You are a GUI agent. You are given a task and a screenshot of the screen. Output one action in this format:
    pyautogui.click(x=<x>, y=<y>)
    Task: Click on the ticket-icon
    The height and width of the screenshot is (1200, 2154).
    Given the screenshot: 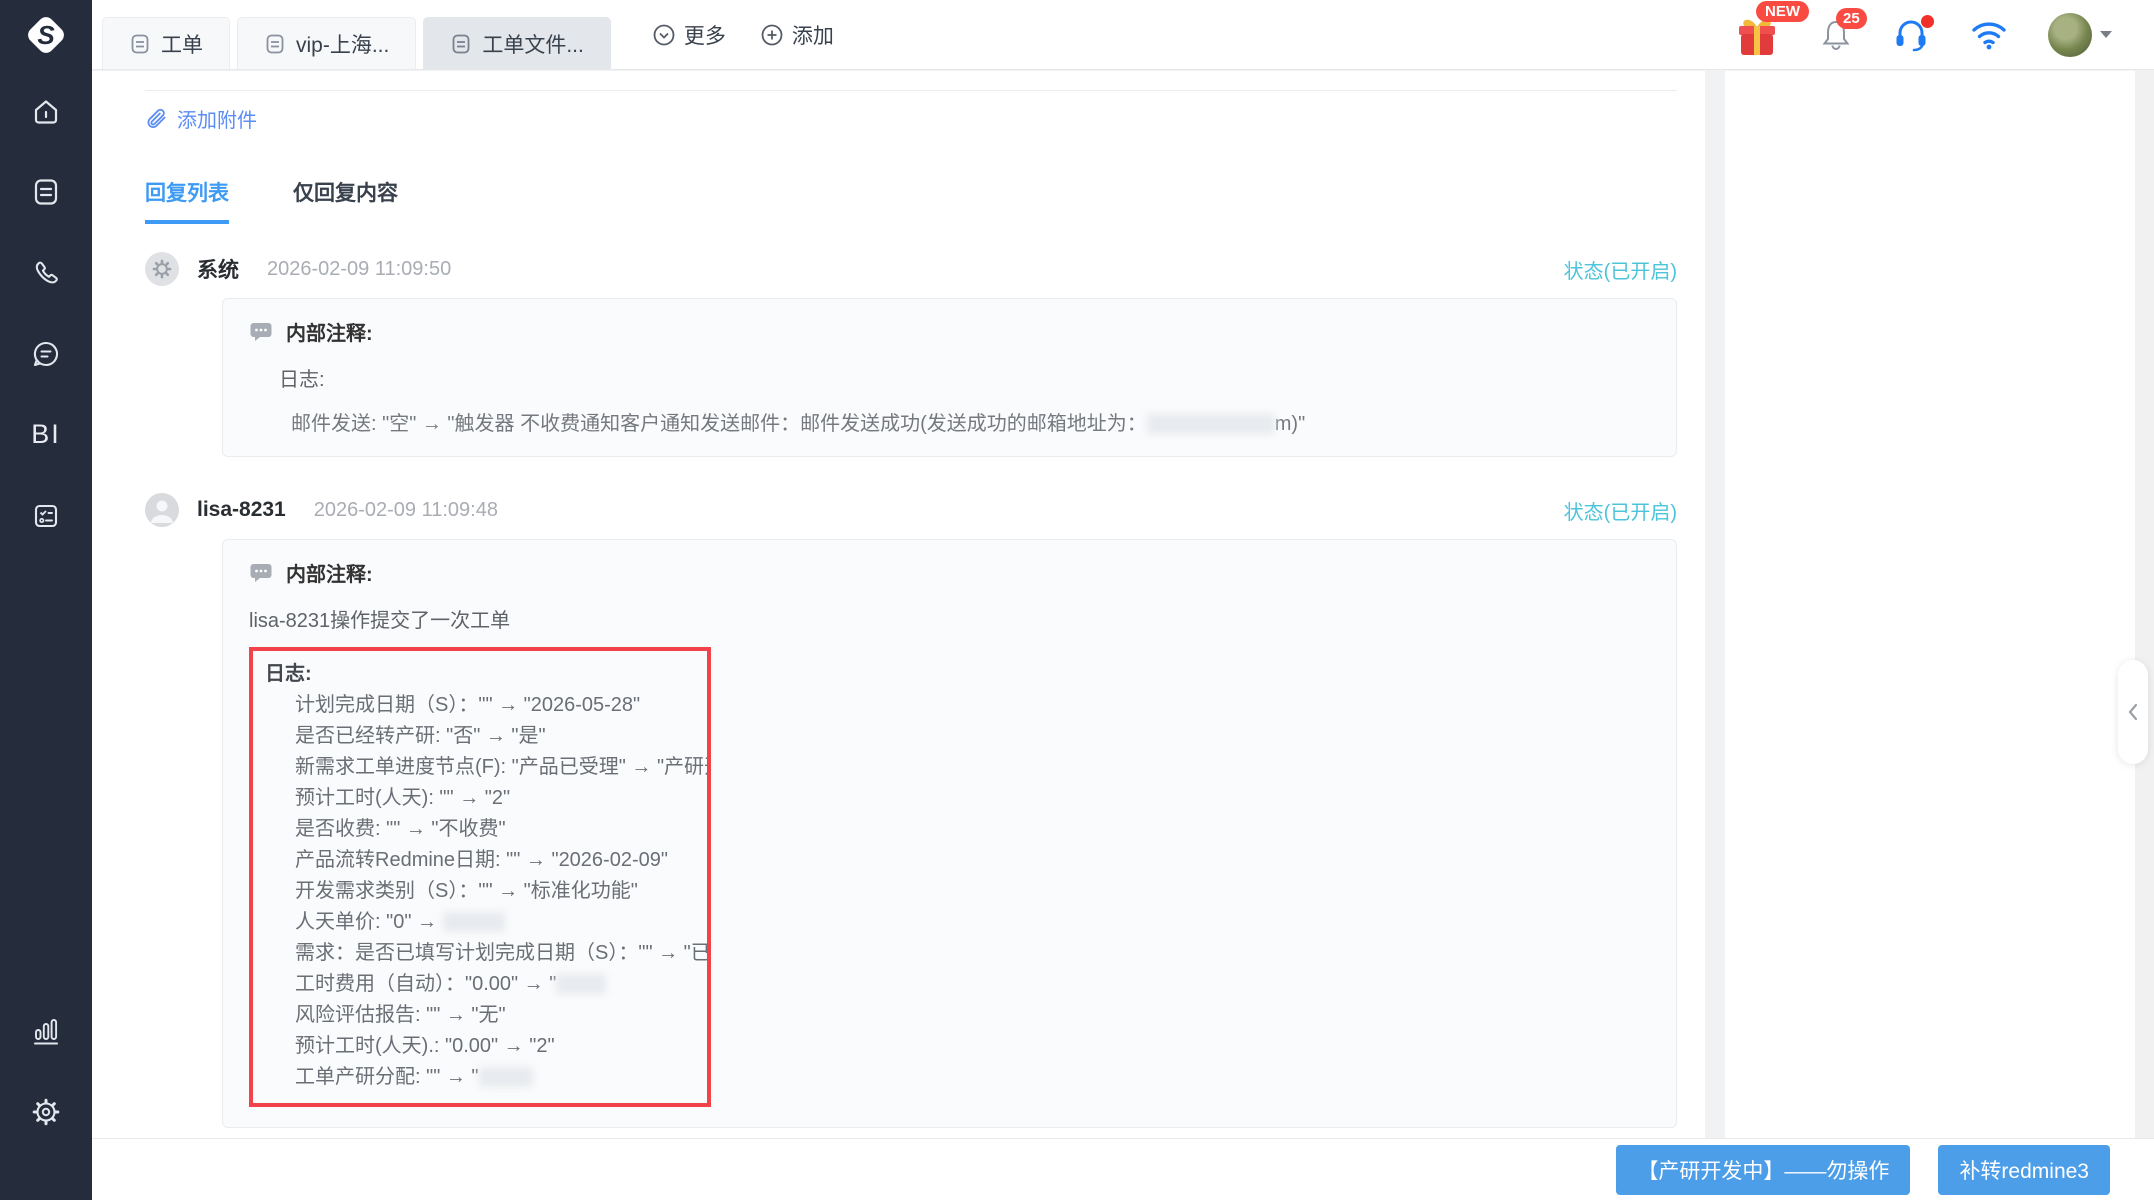 What is the action you would take?
    pyautogui.click(x=46, y=192)
    